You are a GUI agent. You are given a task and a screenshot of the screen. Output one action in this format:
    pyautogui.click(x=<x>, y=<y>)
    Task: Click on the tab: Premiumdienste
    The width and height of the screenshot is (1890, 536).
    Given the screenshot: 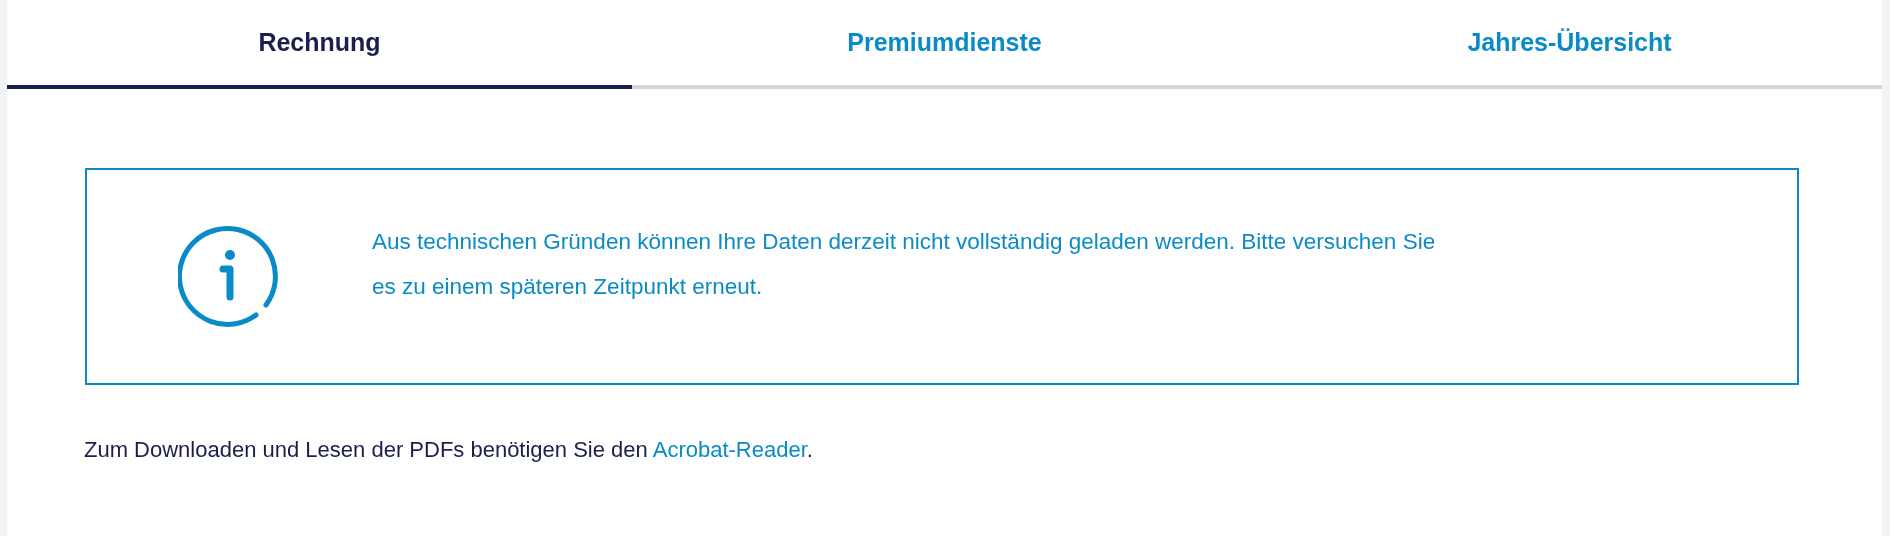 What is the action you would take?
    pyautogui.click(x=944, y=44)
    